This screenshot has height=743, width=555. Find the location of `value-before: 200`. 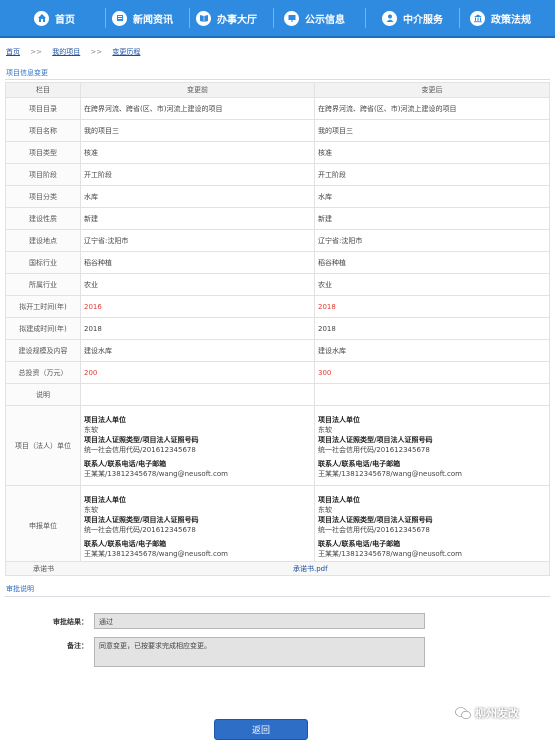

value-before: 200 is located at coordinates (197, 372).